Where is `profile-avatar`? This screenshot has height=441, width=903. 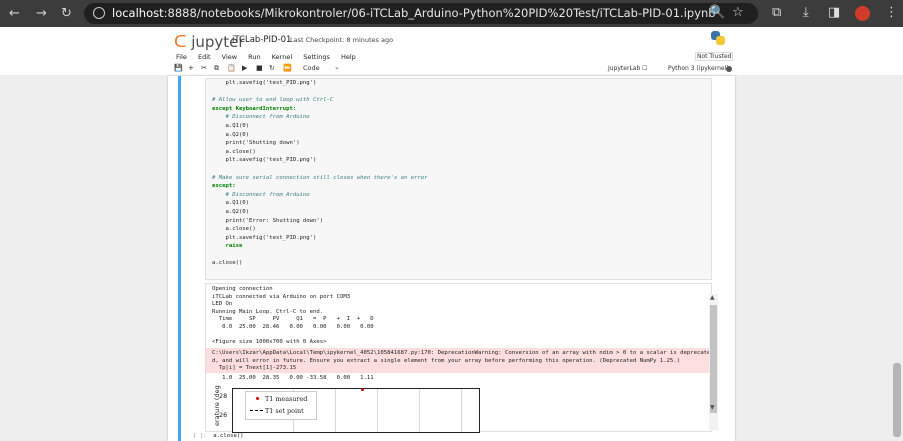 profile-avatar is located at coordinates (862, 13).